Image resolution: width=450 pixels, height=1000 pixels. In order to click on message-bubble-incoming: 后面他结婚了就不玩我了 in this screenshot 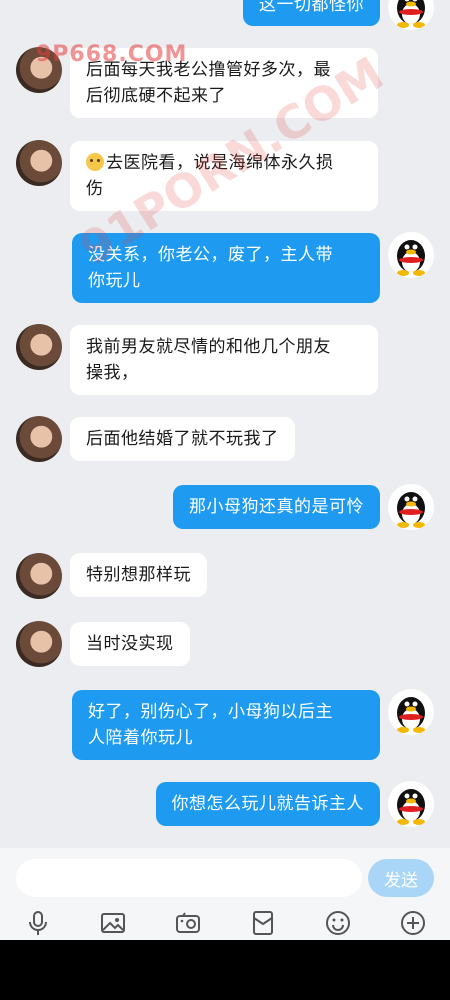, I will do `click(182, 439)`.